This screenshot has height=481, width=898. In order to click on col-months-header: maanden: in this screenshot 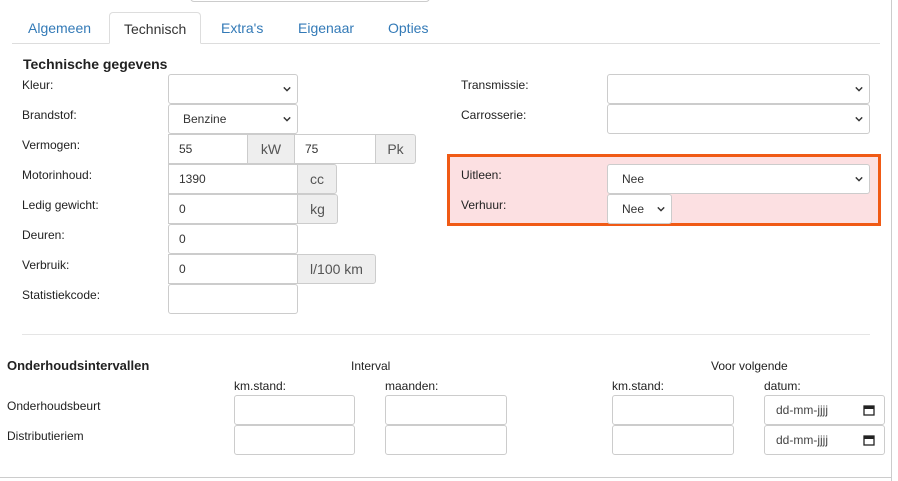, I will do `click(412, 386)`.